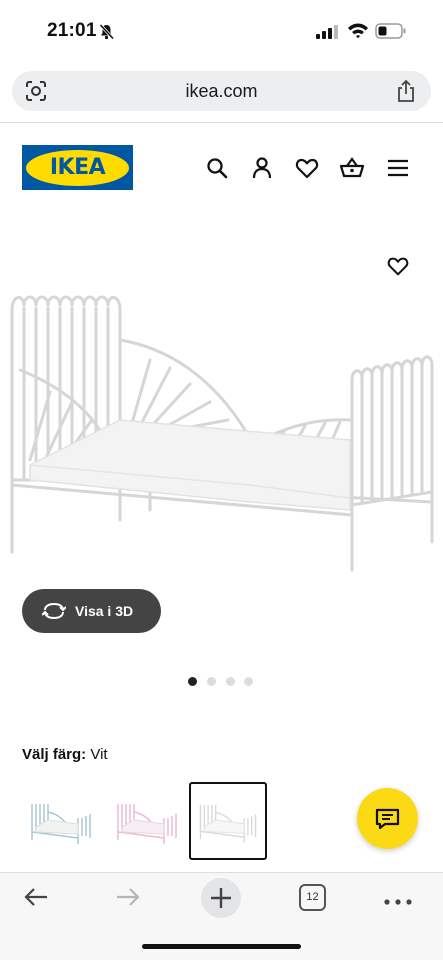  Describe the element at coordinates (307, 168) in the screenshot. I see `favorites-icon` at that location.